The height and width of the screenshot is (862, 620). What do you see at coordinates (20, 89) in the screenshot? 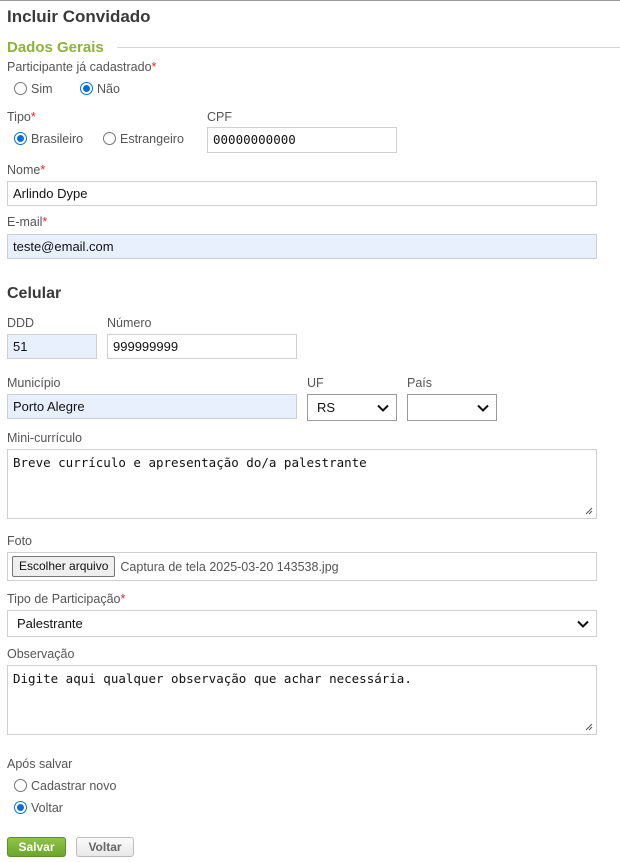
I see `radio-sim` at bounding box center [20, 89].